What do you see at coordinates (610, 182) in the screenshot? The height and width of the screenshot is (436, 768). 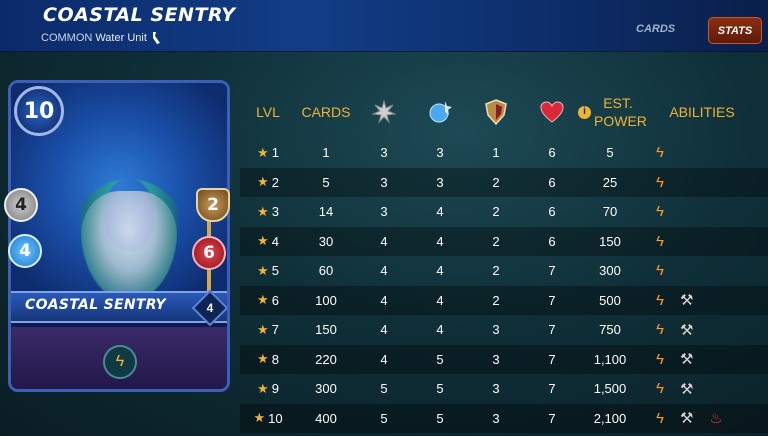 I see `cell-power: 25` at bounding box center [610, 182].